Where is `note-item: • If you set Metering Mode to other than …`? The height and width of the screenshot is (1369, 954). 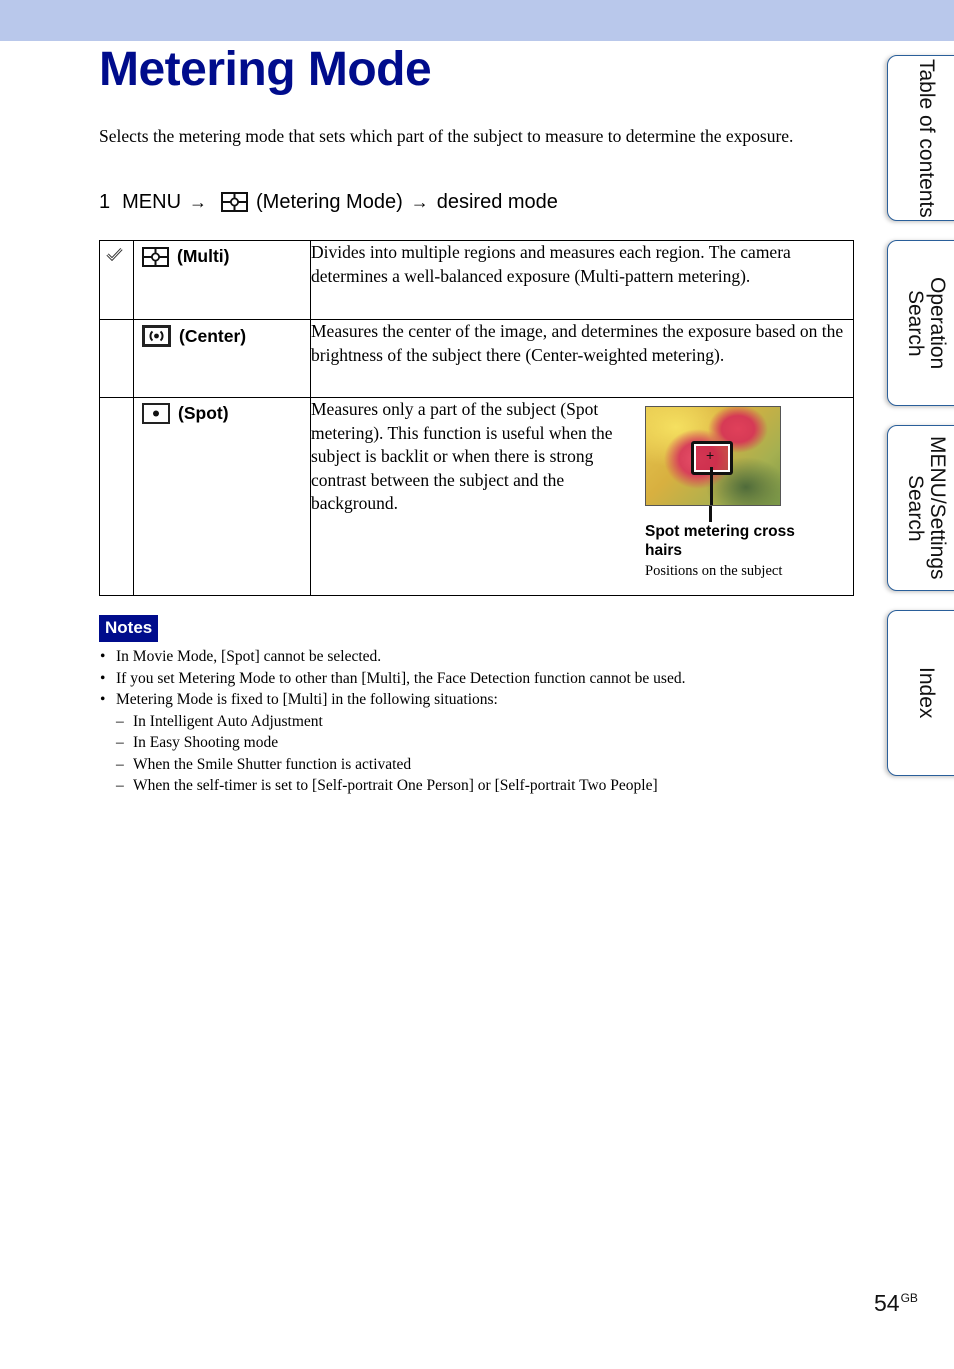 note-item: • If you set Metering Mode to other than … is located at coordinates (393, 678).